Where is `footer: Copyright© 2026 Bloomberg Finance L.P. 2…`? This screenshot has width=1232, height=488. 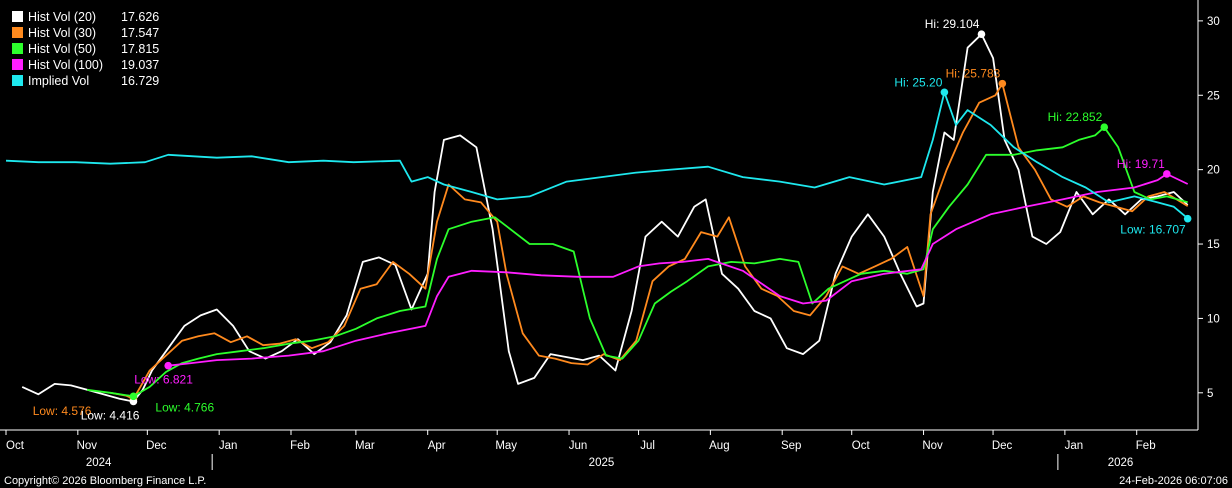 footer: Copyright© 2026 Bloomberg Finance L.P. 2… is located at coordinates (616, 481).